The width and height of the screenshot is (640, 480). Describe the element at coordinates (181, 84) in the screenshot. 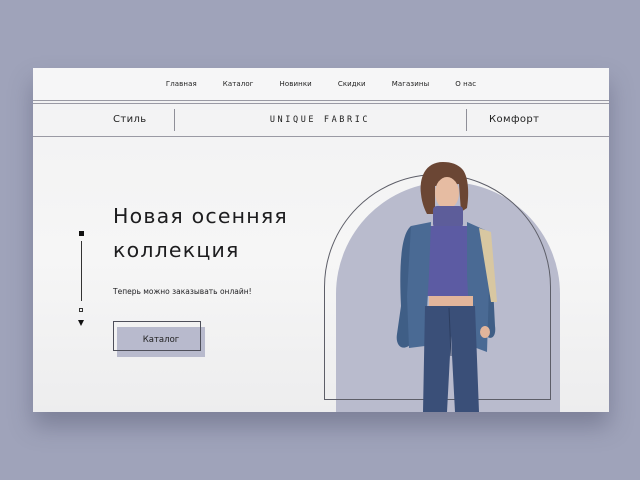

I see `nav-home-link: Главная` at that location.